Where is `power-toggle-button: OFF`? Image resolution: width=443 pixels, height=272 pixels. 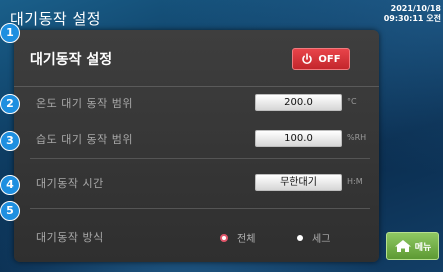
power-toggle-button: OFF is located at coordinates (321, 59).